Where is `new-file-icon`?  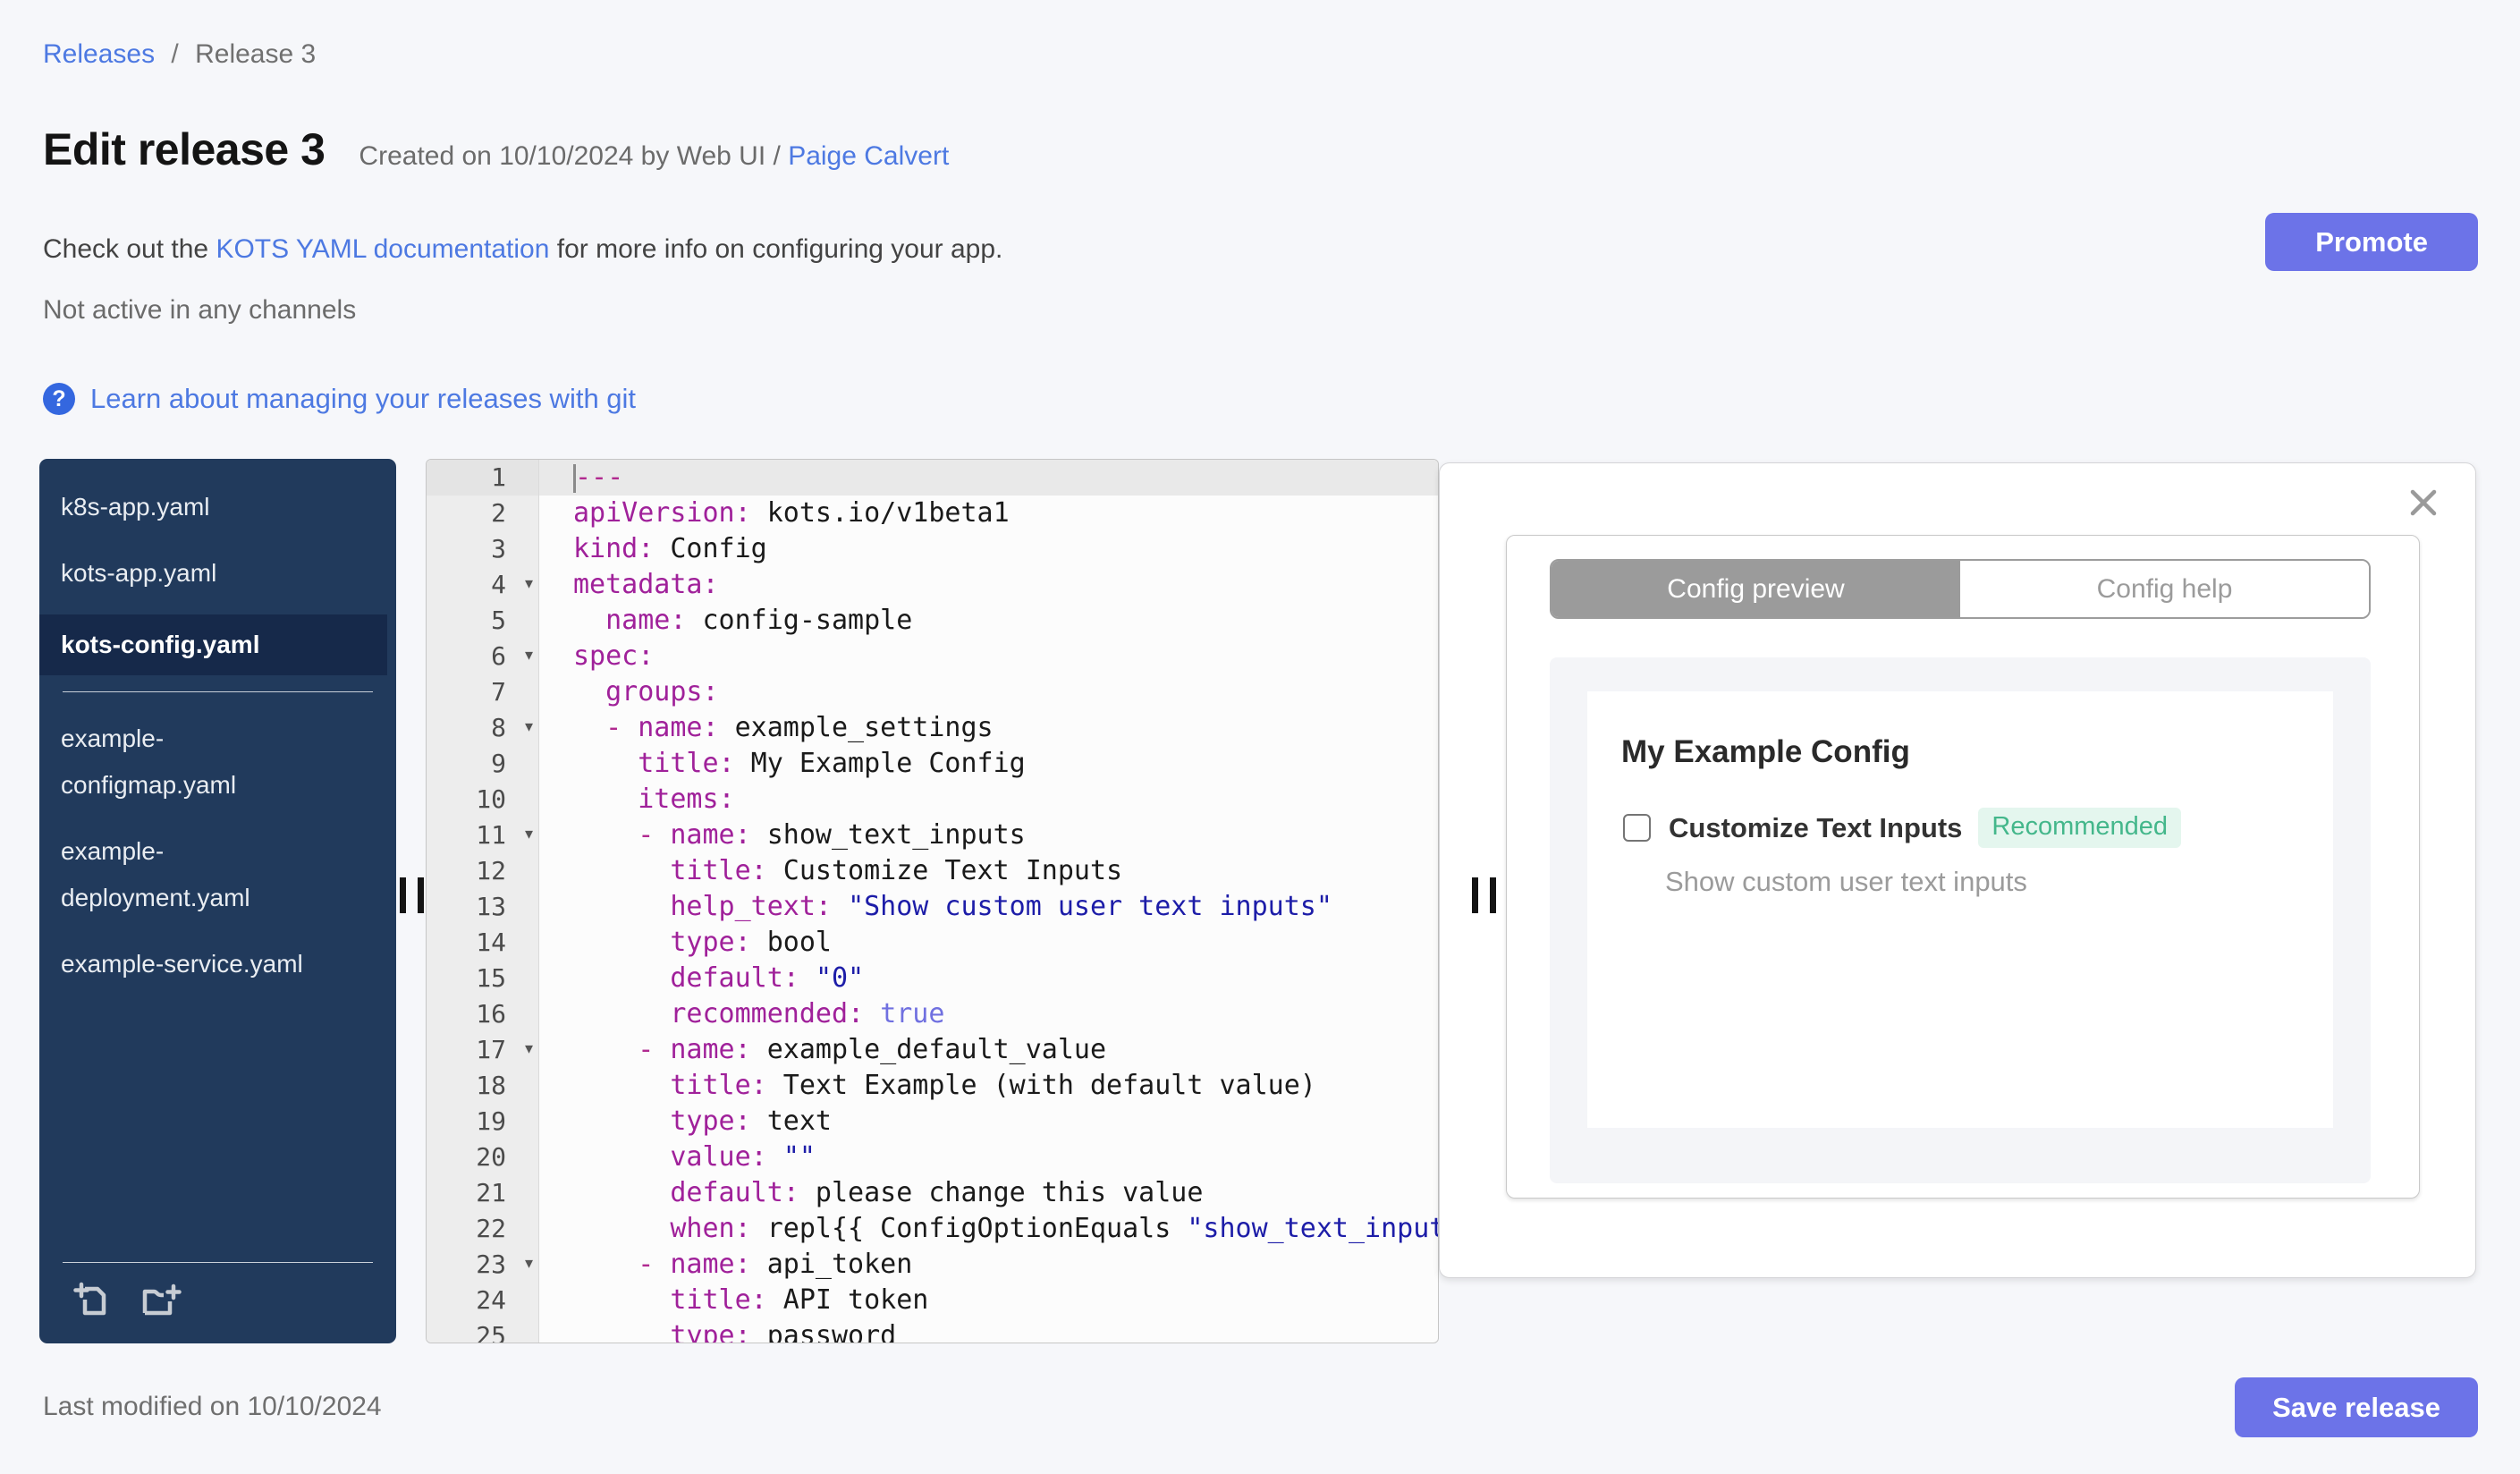 new-file-icon is located at coordinates (93, 1303).